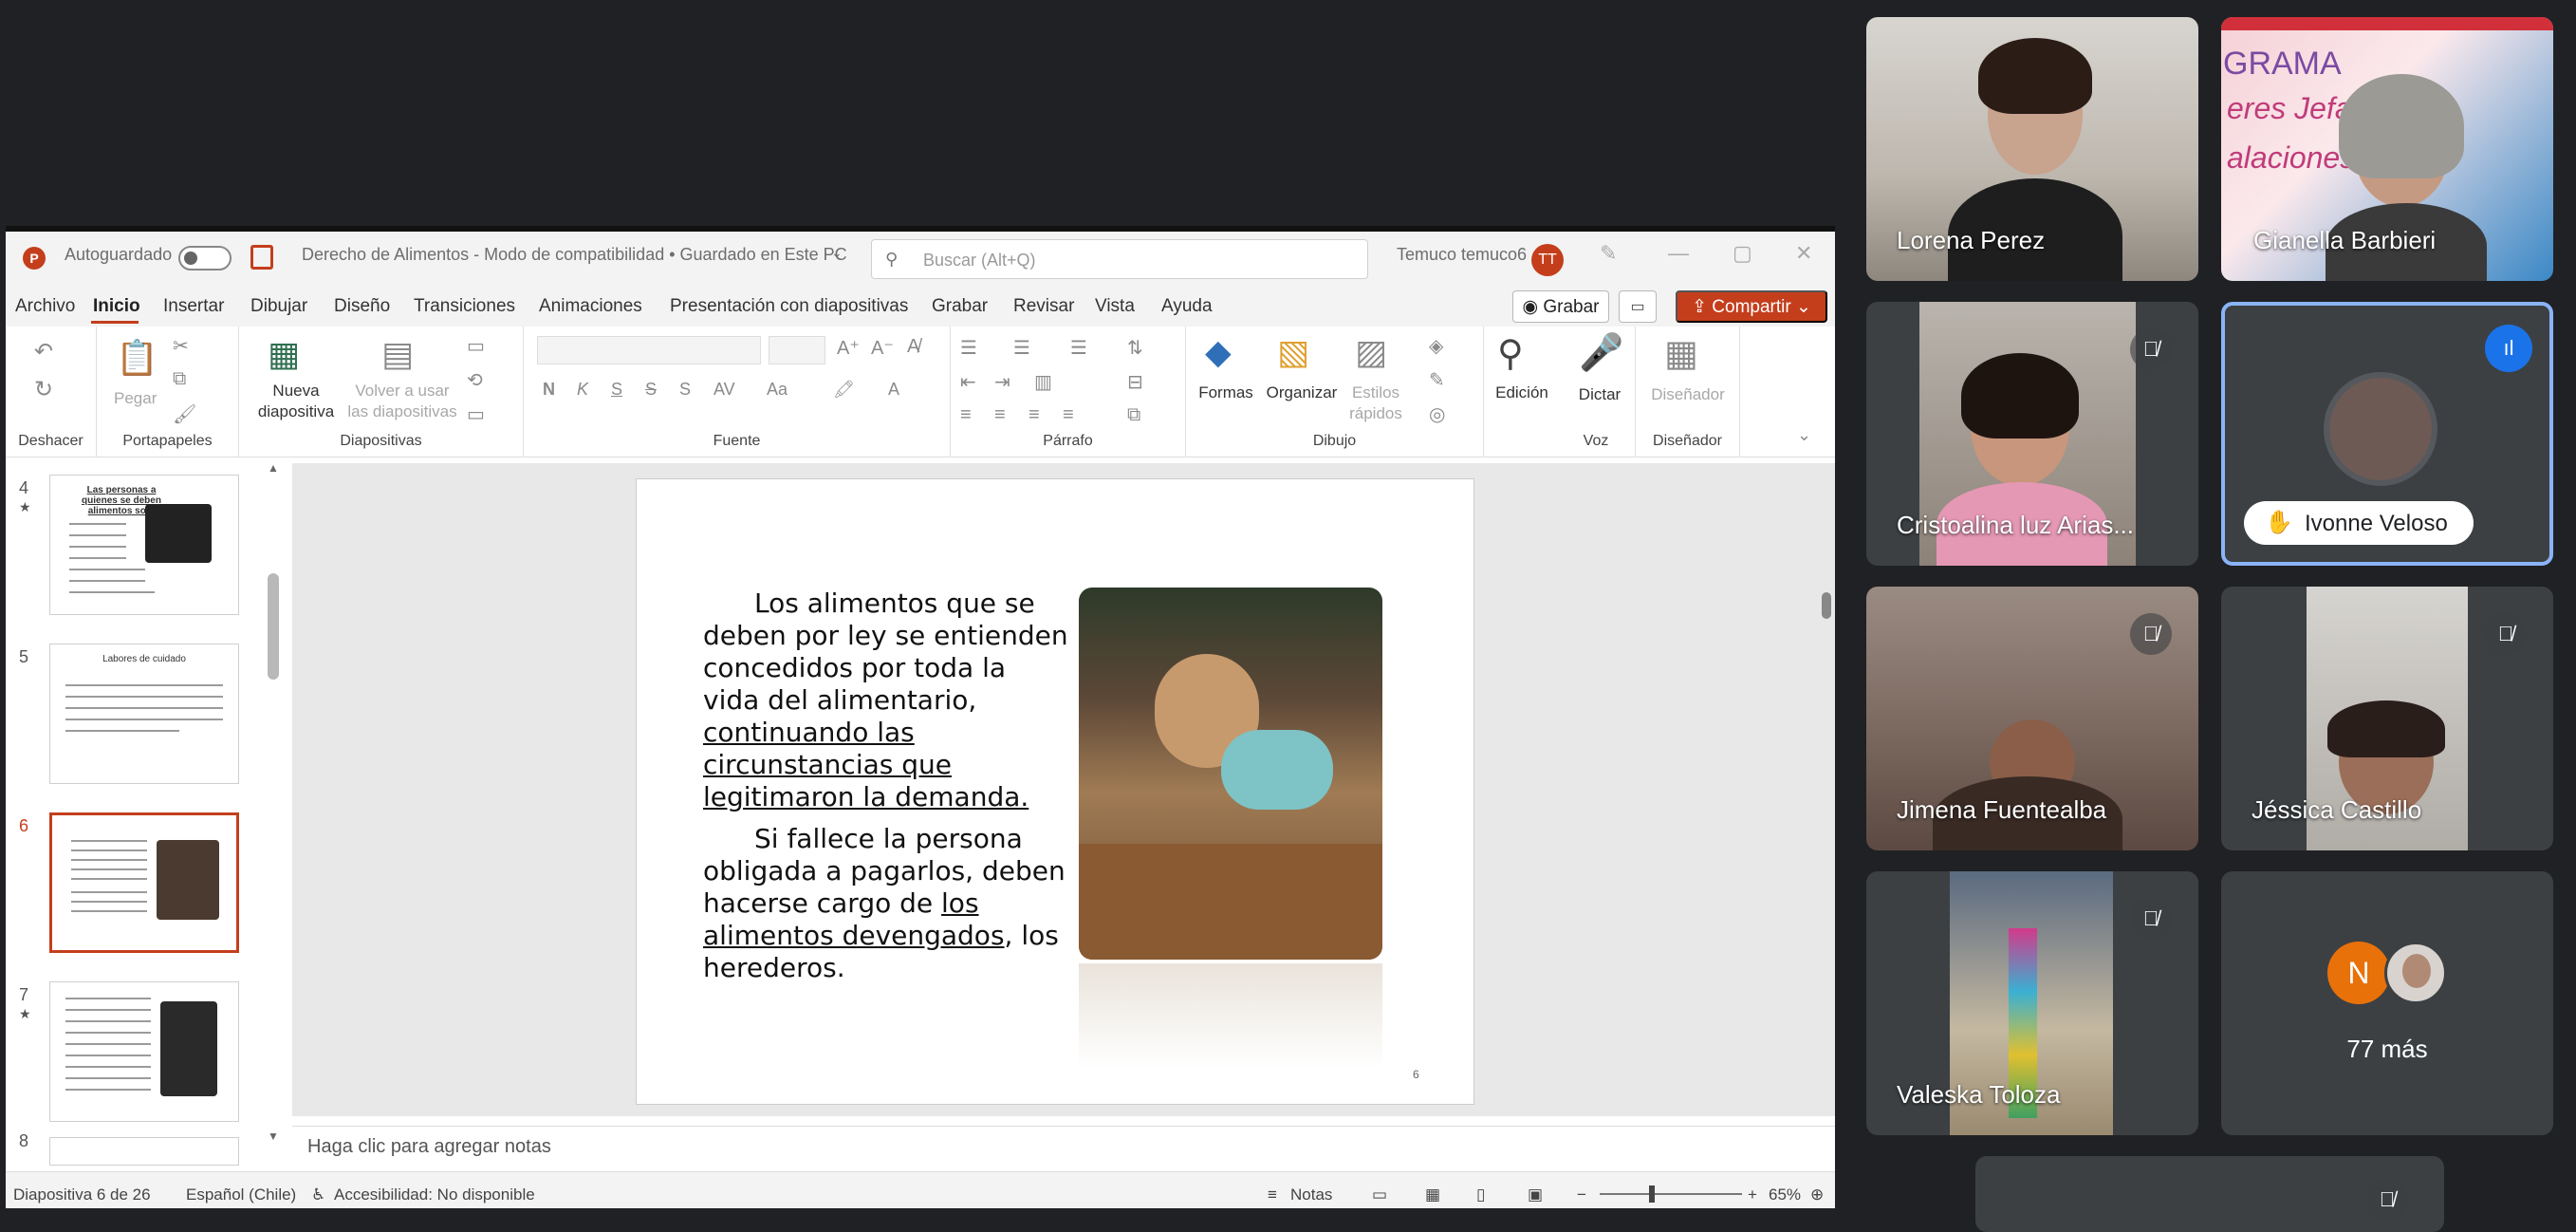 This screenshot has height=1232, width=2576. What do you see at coordinates (2032, 718) in the screenshot?
I see `participant-tile: 🎙̸ Jimena Fuentealba` at bounding box center [2032, 718].